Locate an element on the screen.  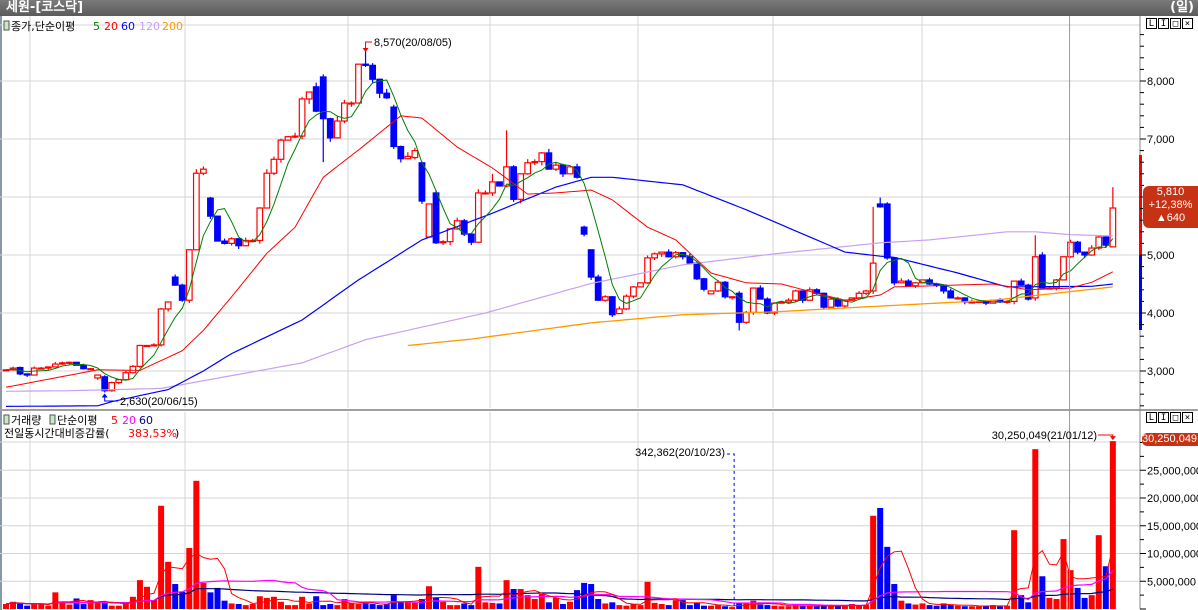
vol-ma5-line is located at coordinates (559, 576).